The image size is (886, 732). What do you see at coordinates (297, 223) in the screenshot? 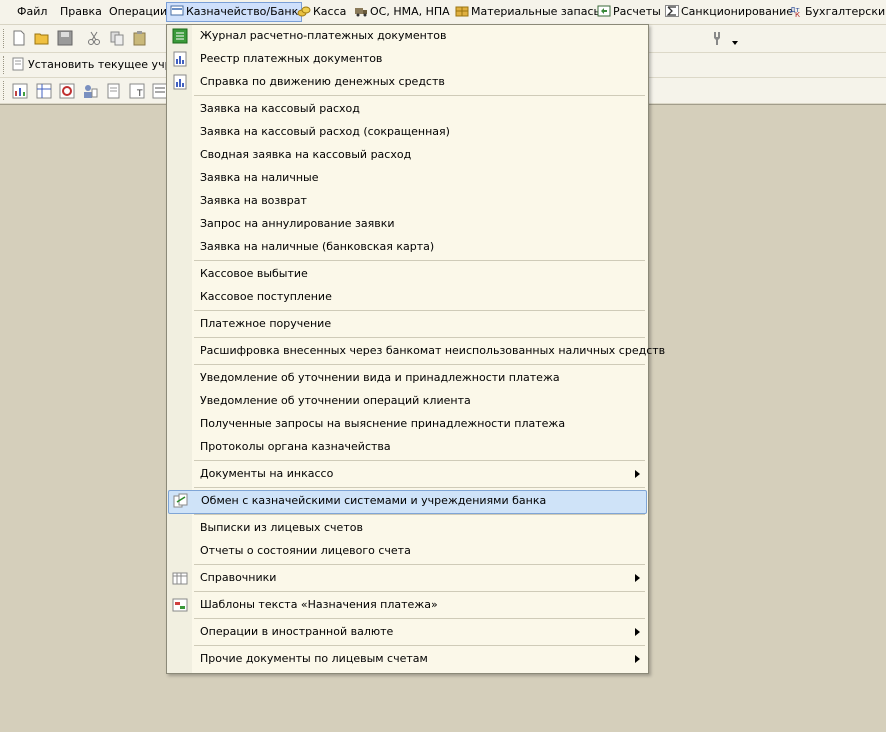
I see `menu-item-label: Запрос на аннулирование заявки` at bounding box center [297, 223].